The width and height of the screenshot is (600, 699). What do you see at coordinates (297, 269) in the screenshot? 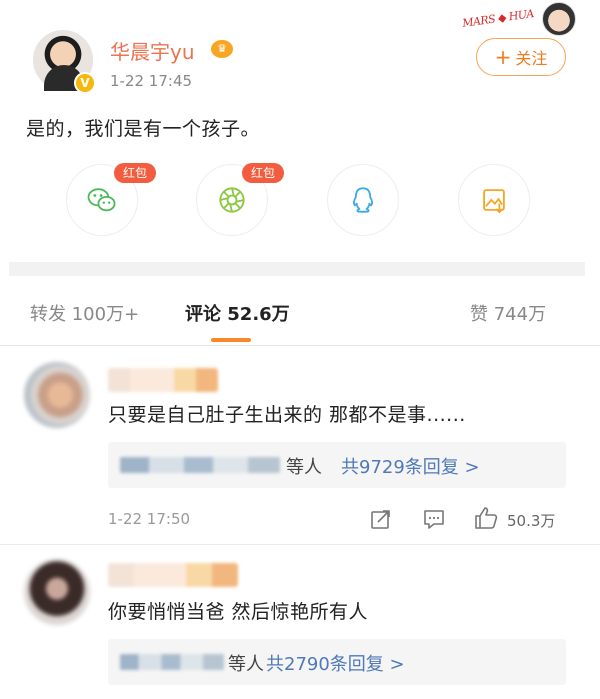
I see `section-divider` at bounding box center [297, 269].